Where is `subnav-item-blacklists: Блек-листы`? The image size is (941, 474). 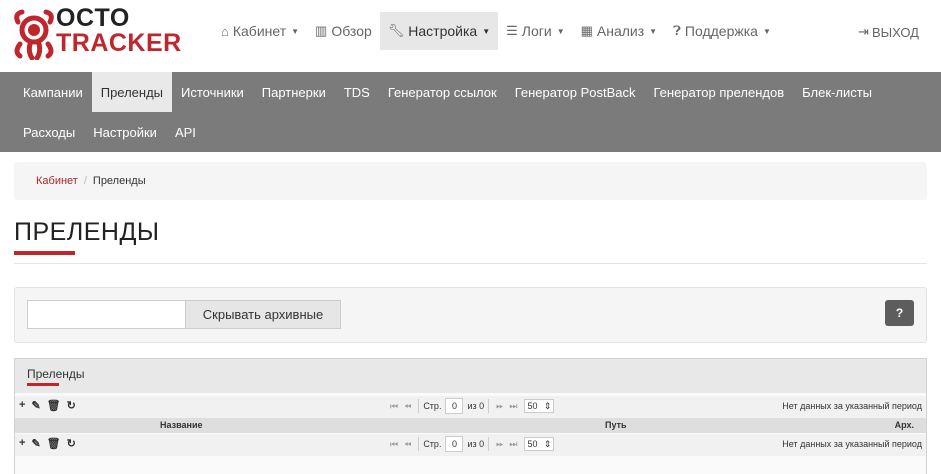 subnav-item-blacklists: Блек-листы is located at coordinates (837, 92).